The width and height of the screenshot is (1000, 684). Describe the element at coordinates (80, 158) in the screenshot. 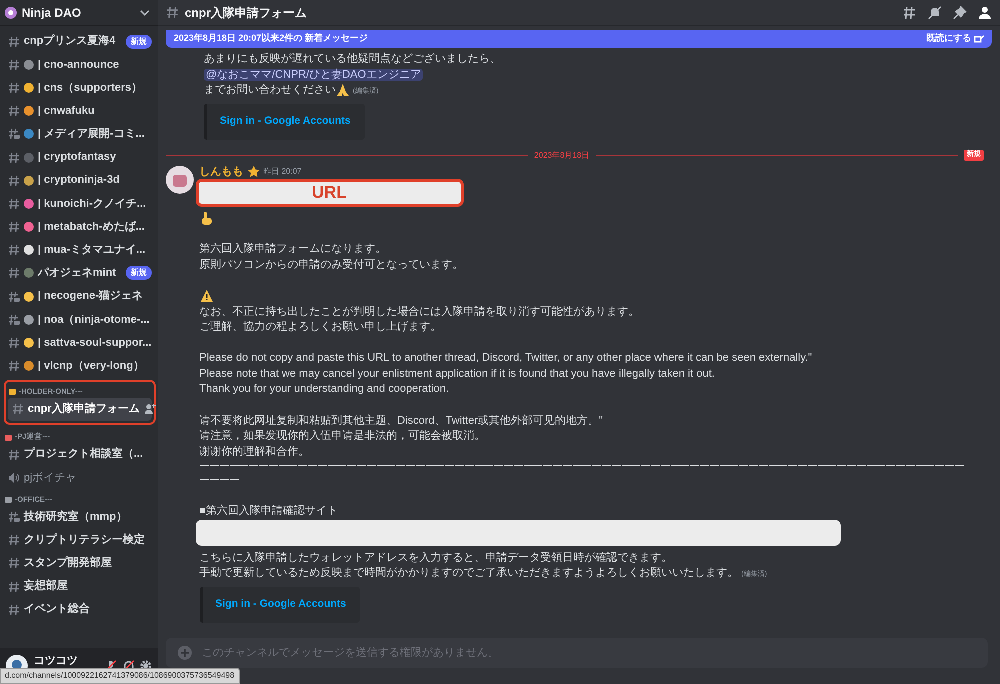

I see `channel-item: | cryptofantasy` at that location.